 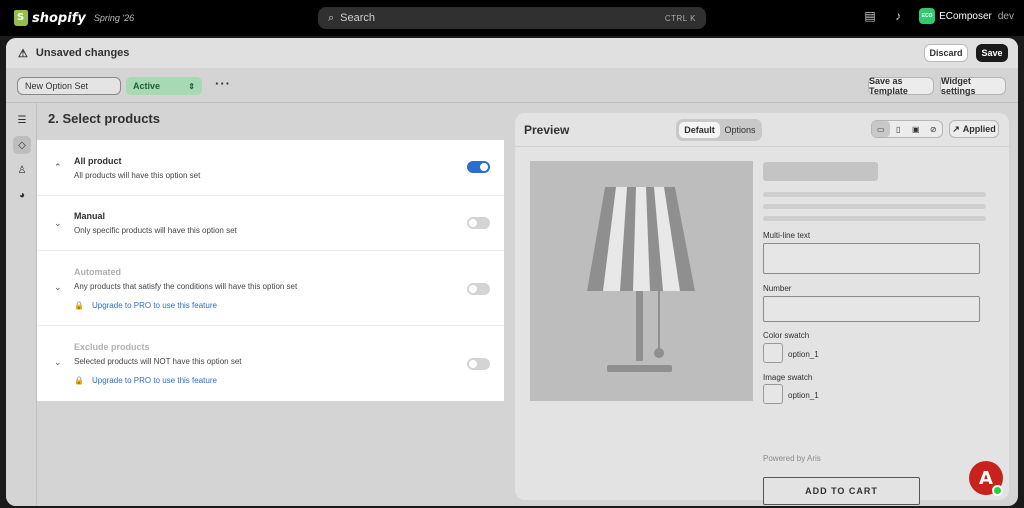 I want to click on device-switcher: ▭ ▯ ▣ ⊘, so click(x=907, y=129).